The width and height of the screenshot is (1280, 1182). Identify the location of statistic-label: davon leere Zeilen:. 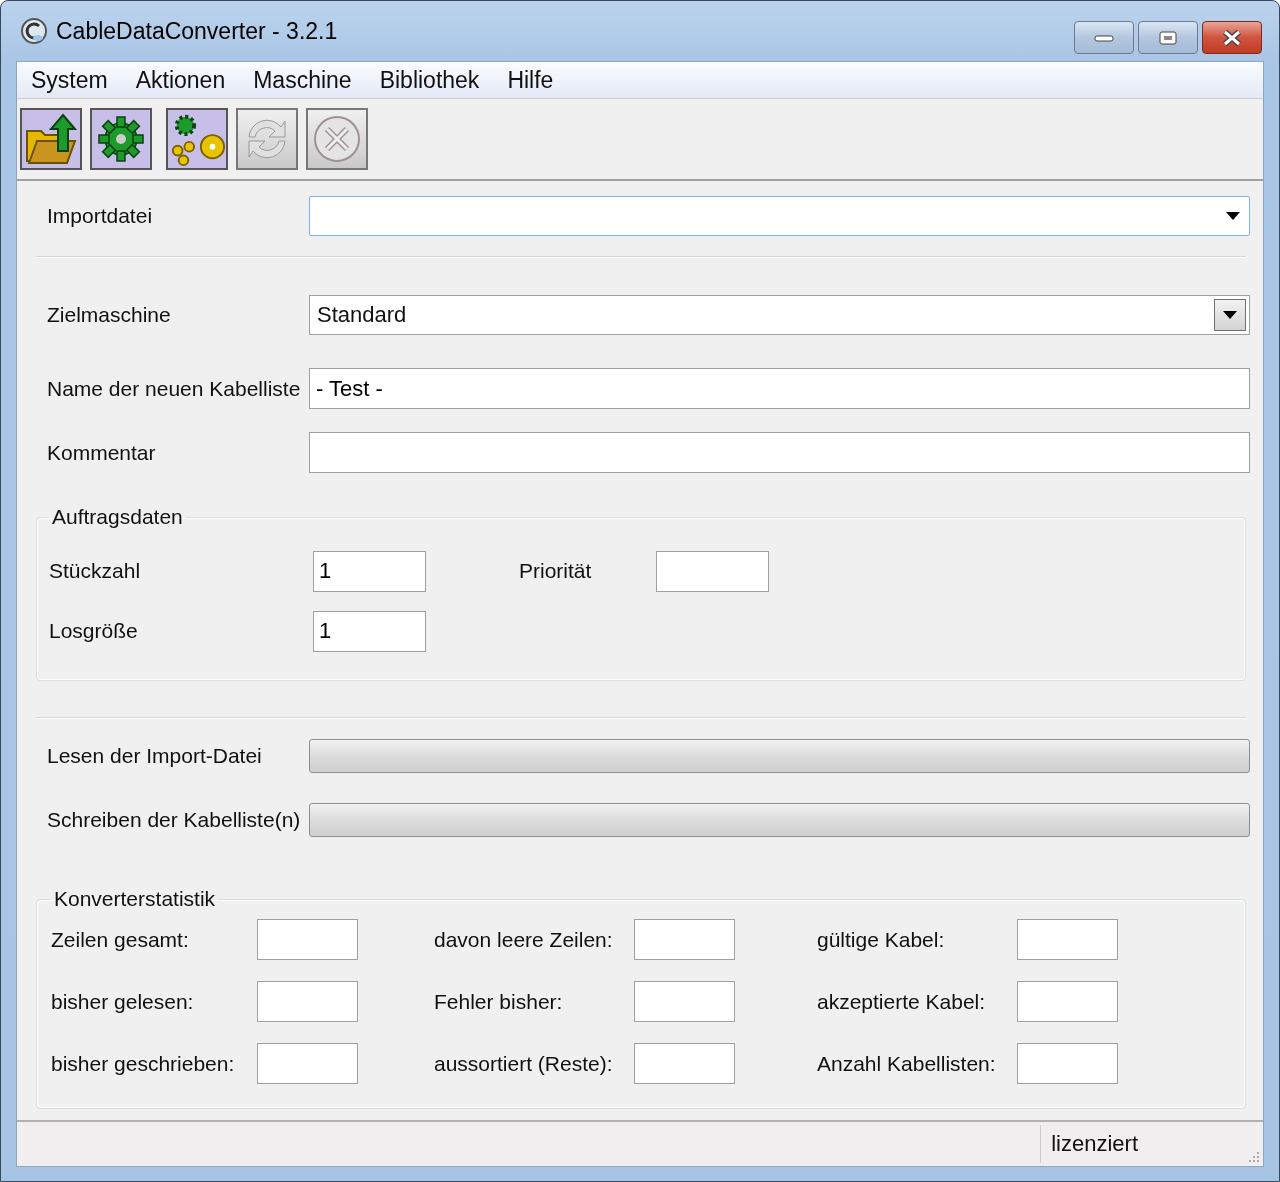
(524, 939).